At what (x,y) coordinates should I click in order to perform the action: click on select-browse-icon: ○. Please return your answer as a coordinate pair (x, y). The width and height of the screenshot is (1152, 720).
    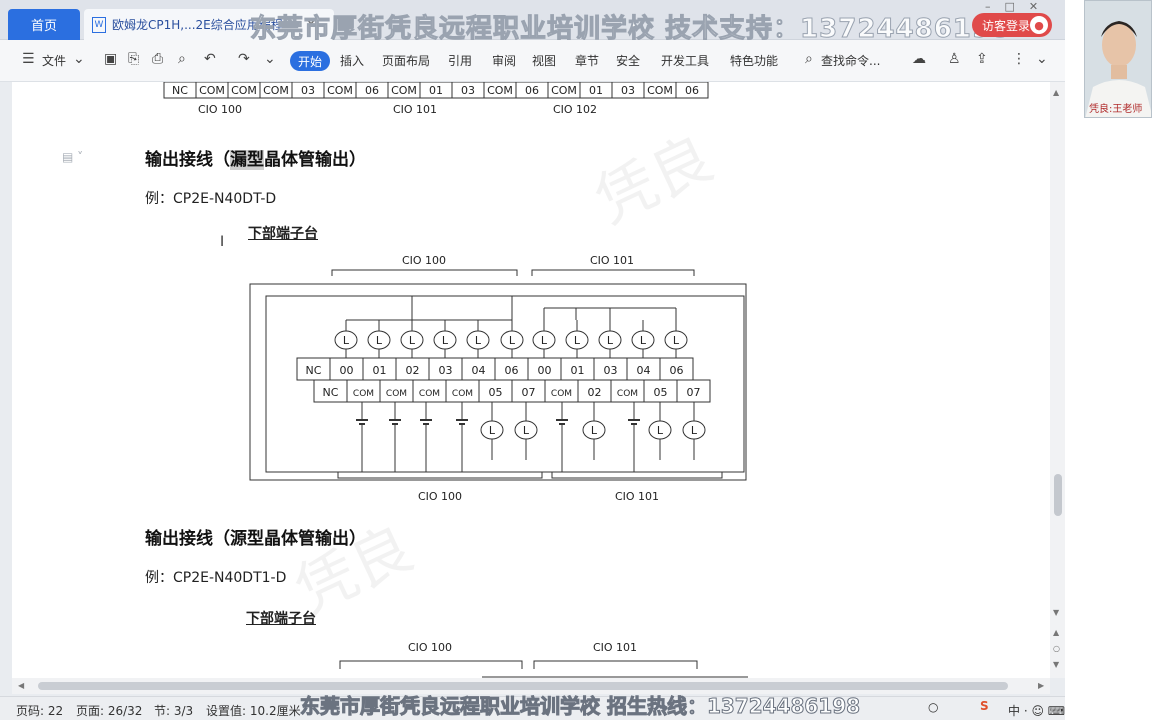
    Looking at the image, I should click on (1056, 648).